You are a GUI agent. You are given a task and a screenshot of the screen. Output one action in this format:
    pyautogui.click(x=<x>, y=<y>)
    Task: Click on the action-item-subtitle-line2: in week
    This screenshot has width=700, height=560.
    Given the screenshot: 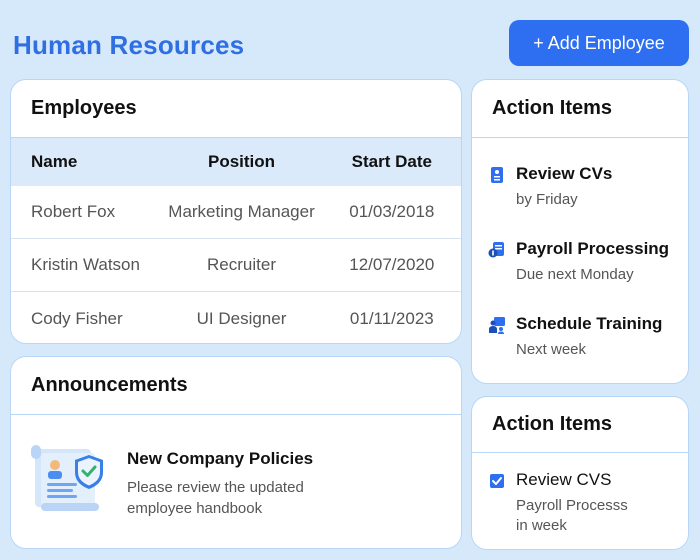 What is the action you would take?
    pyautogui.click(x=541, y=525)
    